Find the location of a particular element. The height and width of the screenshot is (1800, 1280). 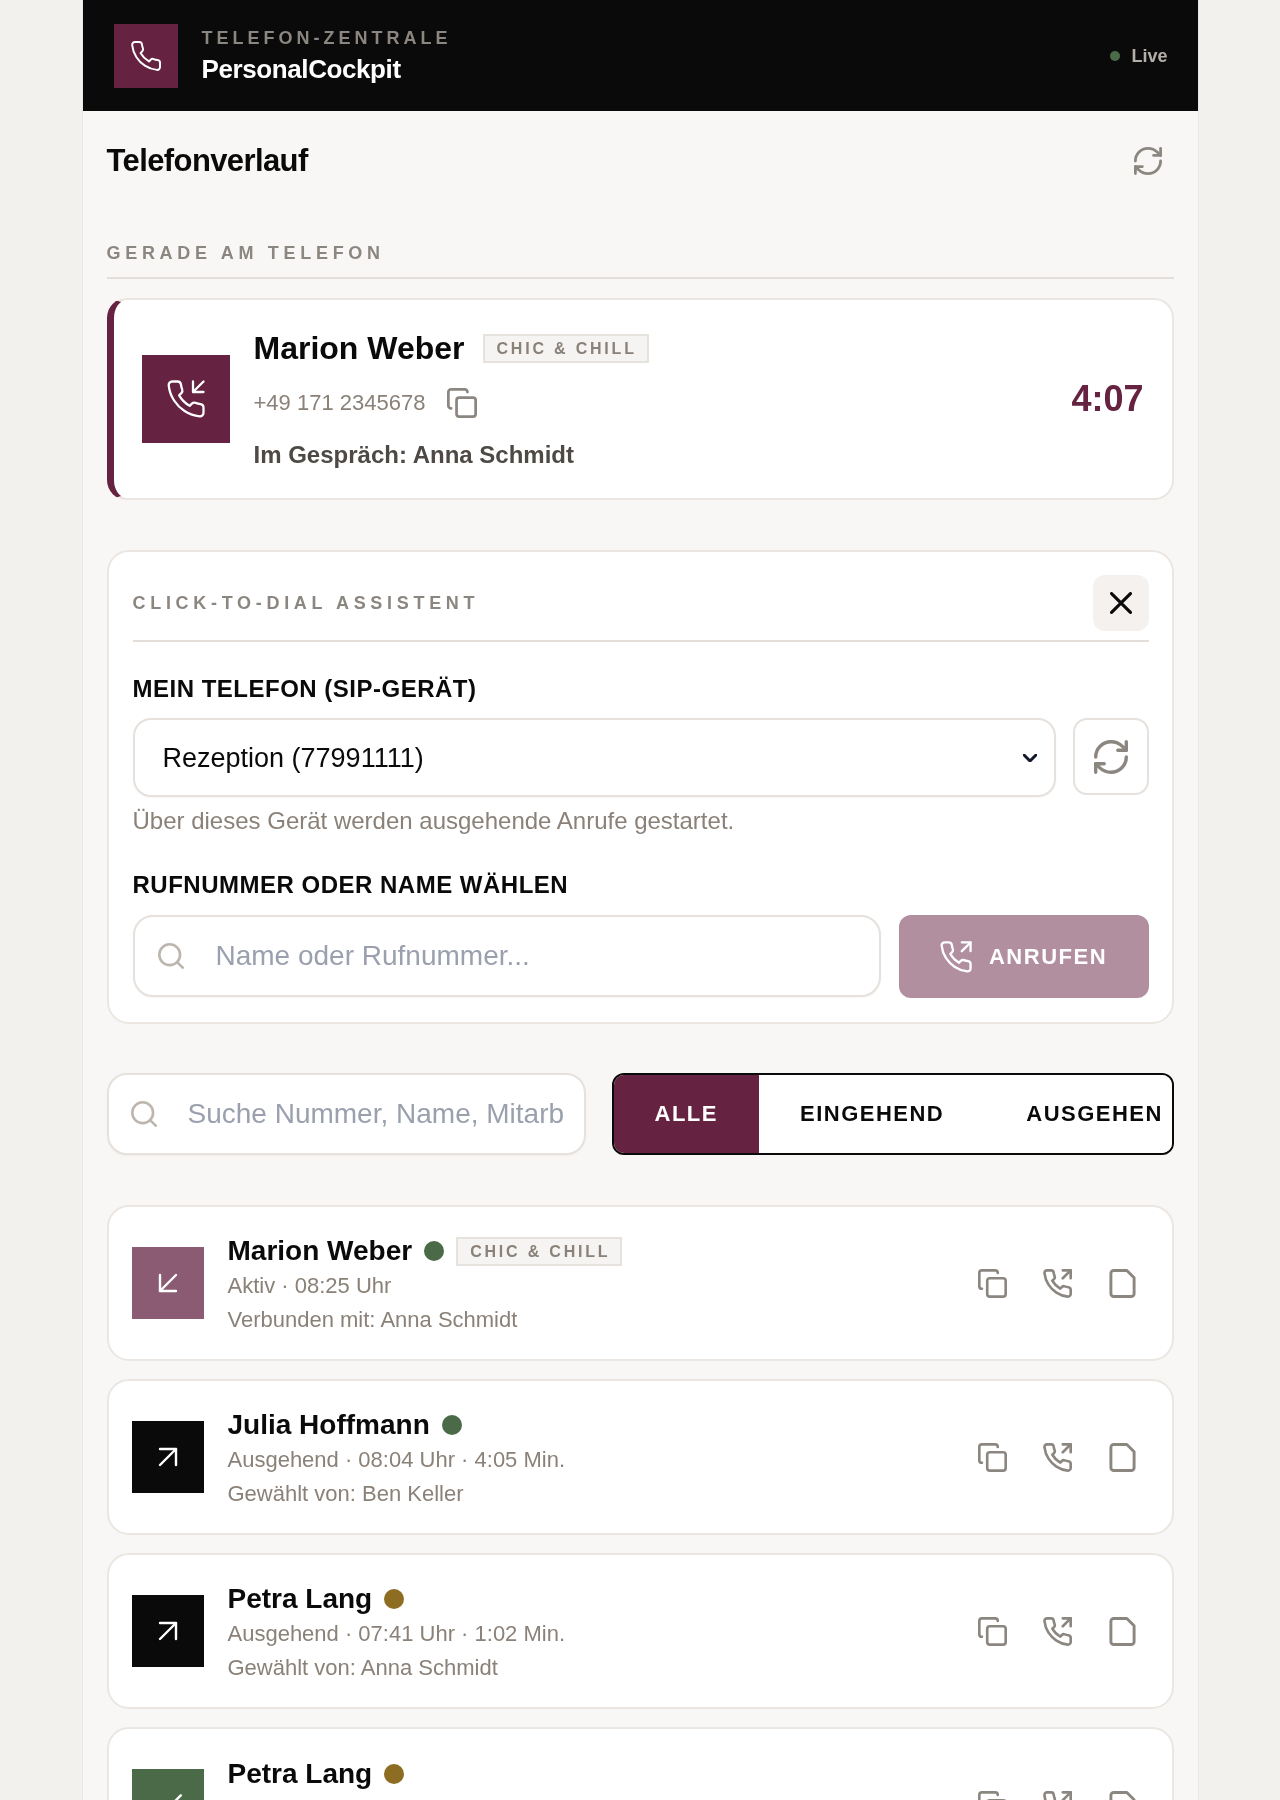

chevron-down-icon is located at coordinates (1029, 757).